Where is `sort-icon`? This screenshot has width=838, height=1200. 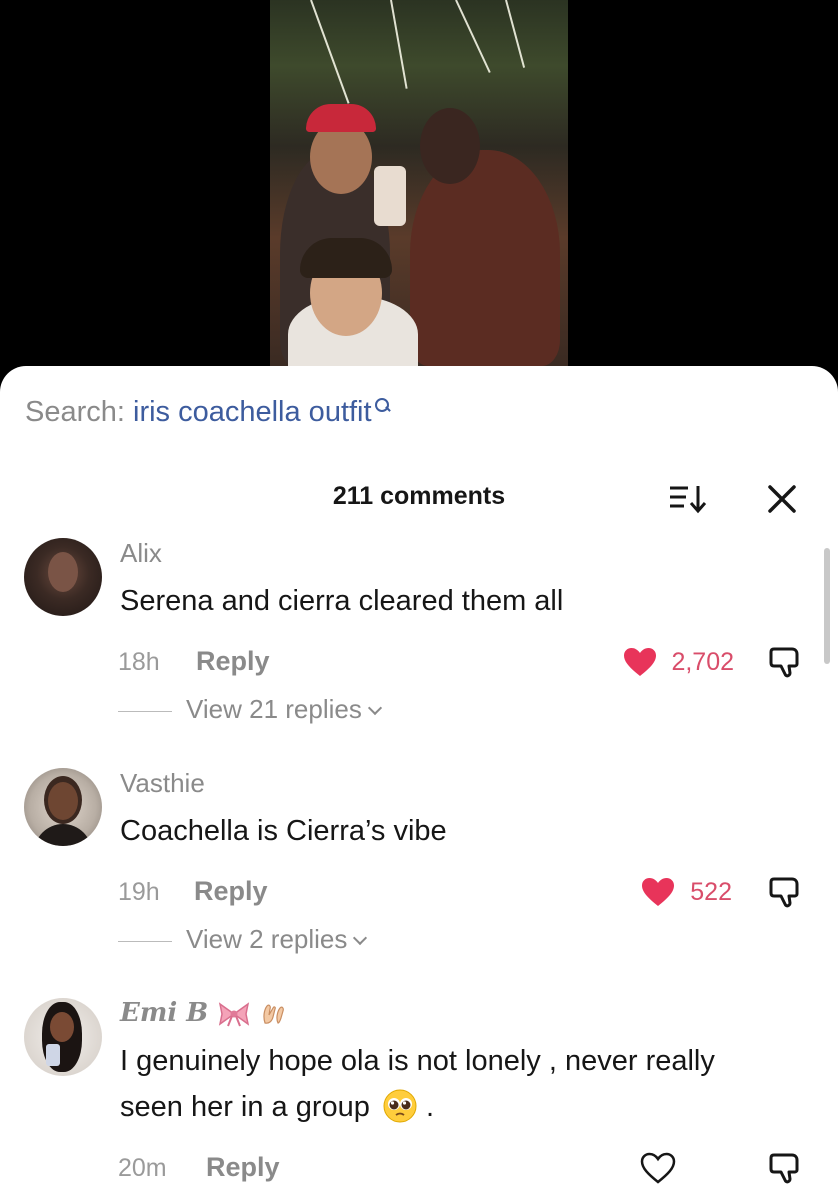
sort-icon is located at coordinates (688, 499).